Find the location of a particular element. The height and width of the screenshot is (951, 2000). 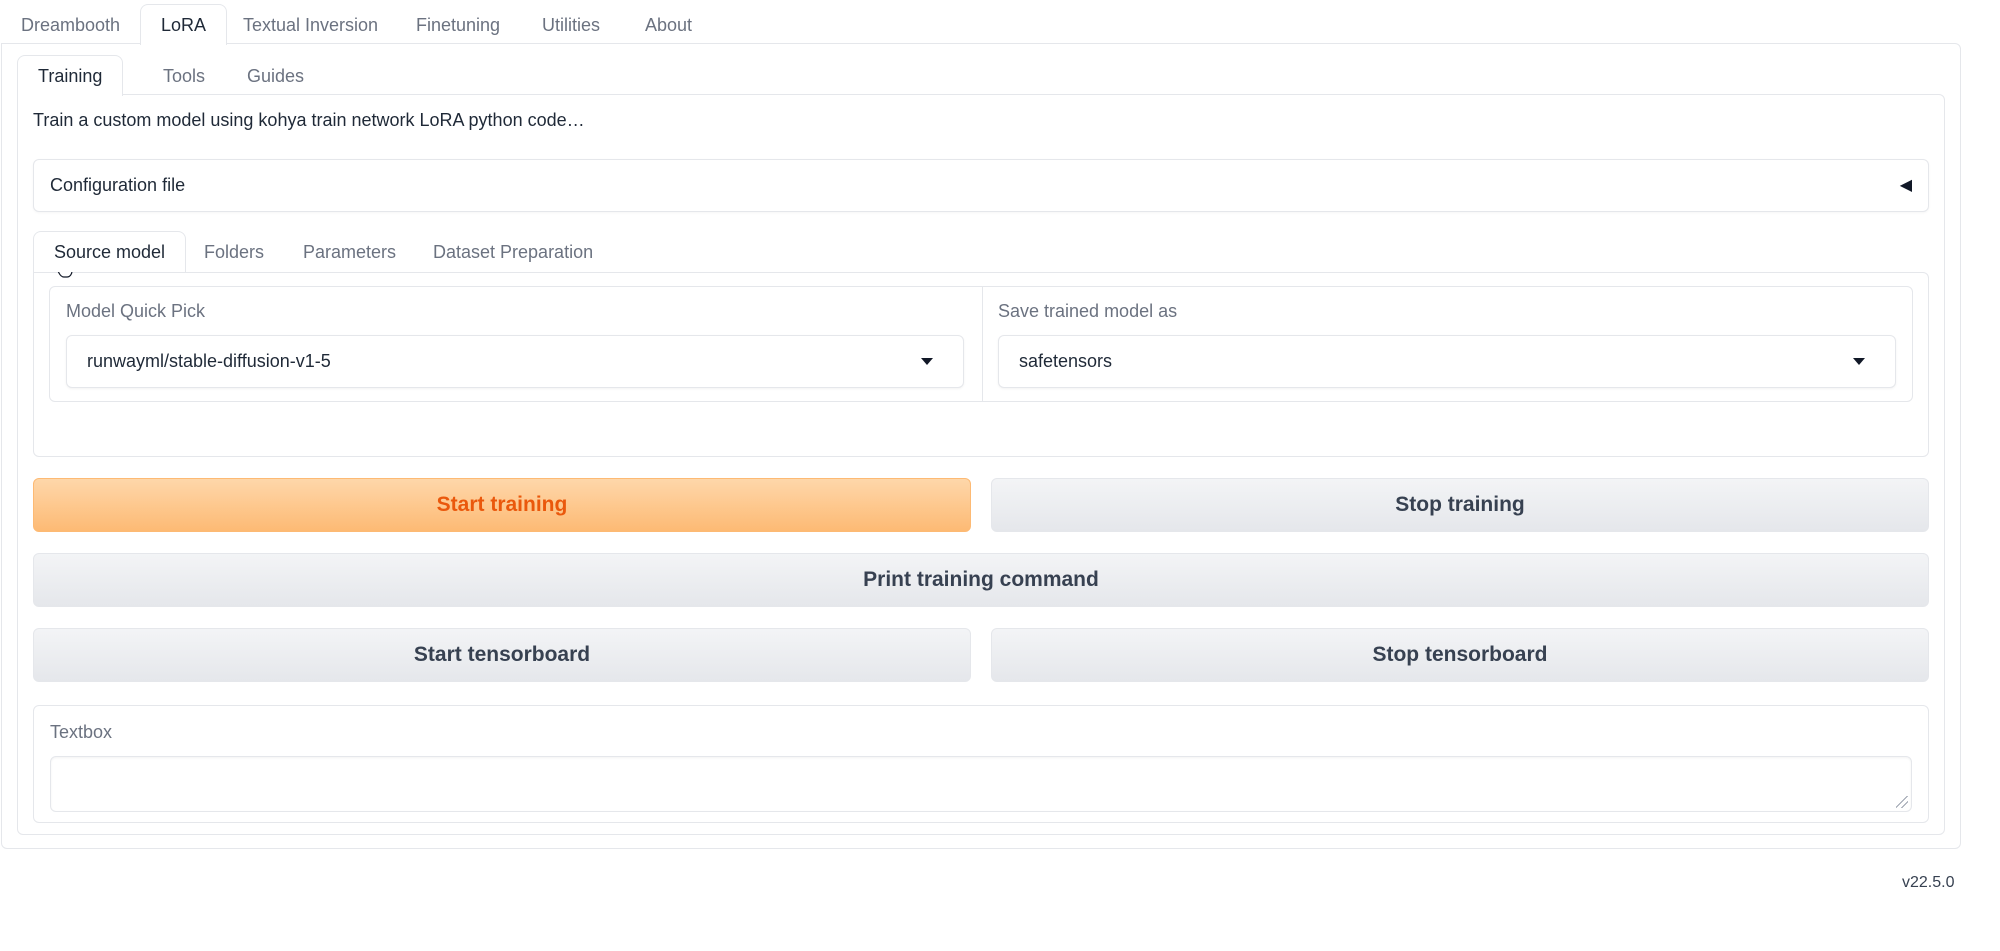

config-file-accordion: Configuration file ◀ is located at coordinates (981, 185).